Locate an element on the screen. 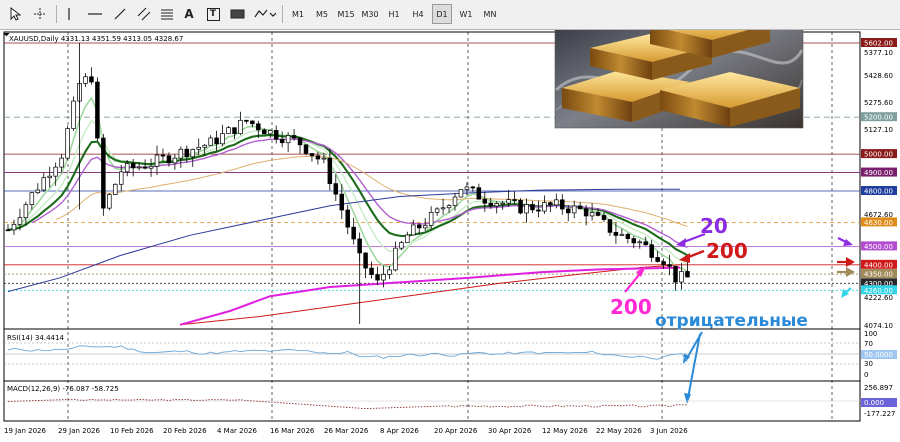 Image resolution: width=900 pixels, height=442 pixels. timeframe-w1: W1 is located at coordinates (466, 14).